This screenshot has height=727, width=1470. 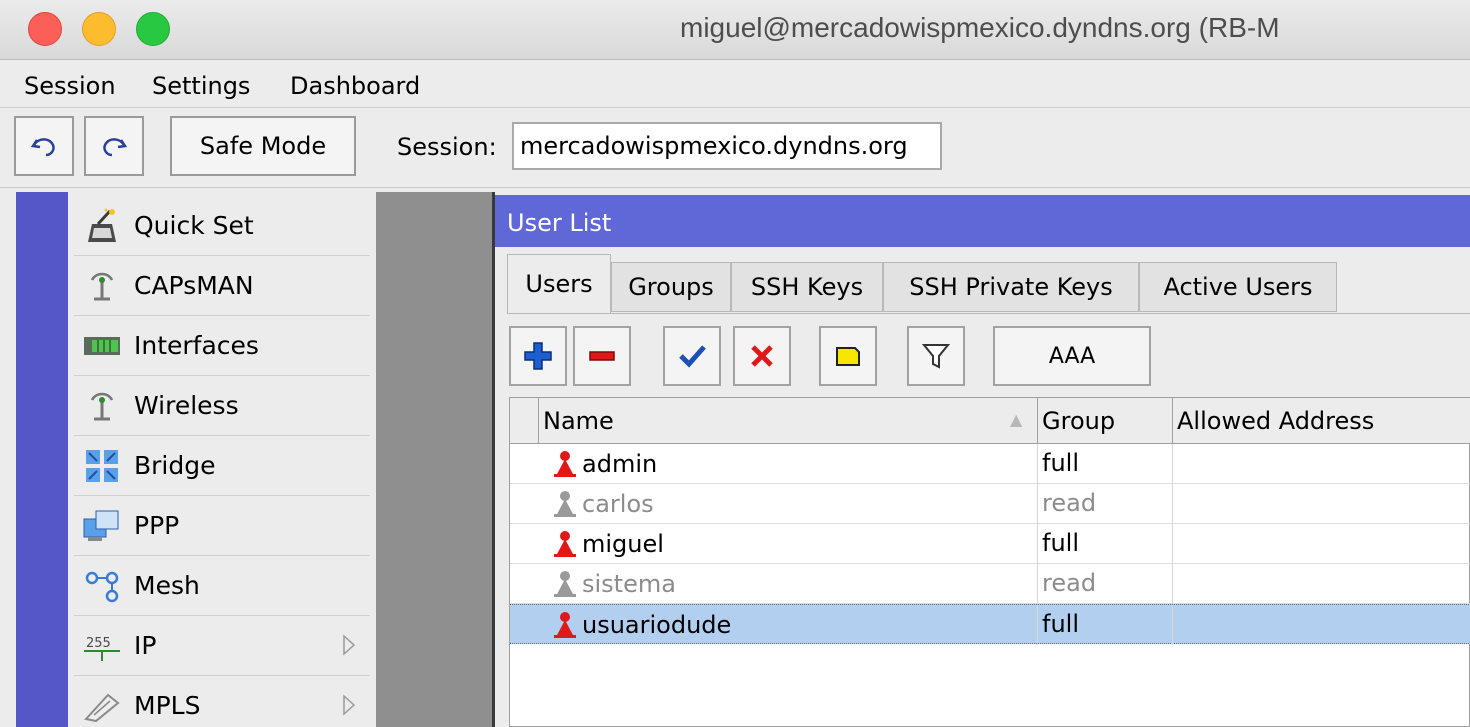 What do you see at coordinates (222, 701) in the screenshot?
I see `sidebar-item-mpls: MPLS` at bounding box center [222, 701].